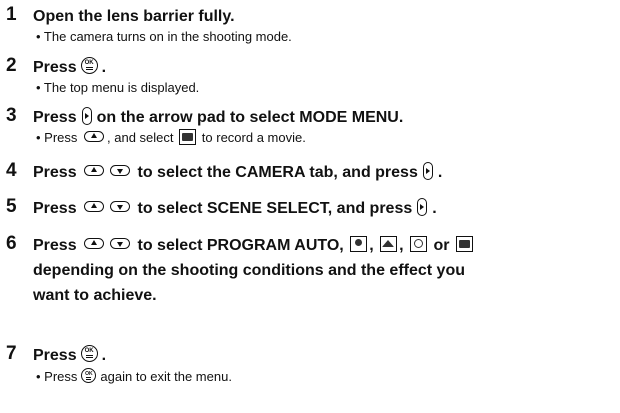  I want to click on step-number: 4, so click(11, 170).